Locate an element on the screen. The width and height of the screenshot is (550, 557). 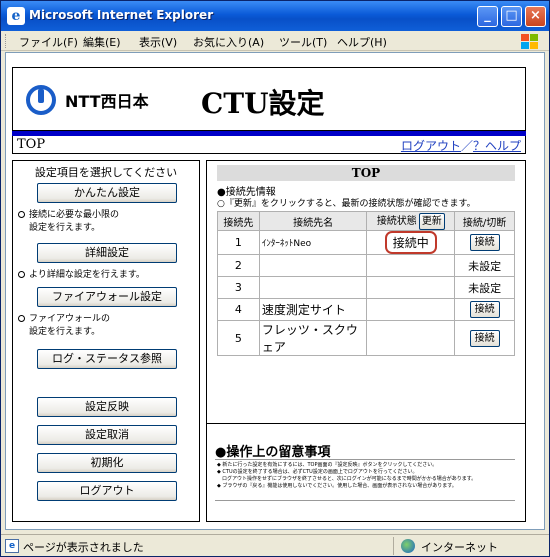
connection-info-note: ○『更新』をクリックすると、最新の接続状態が確認できます。 is located at coordinates (346, 204).